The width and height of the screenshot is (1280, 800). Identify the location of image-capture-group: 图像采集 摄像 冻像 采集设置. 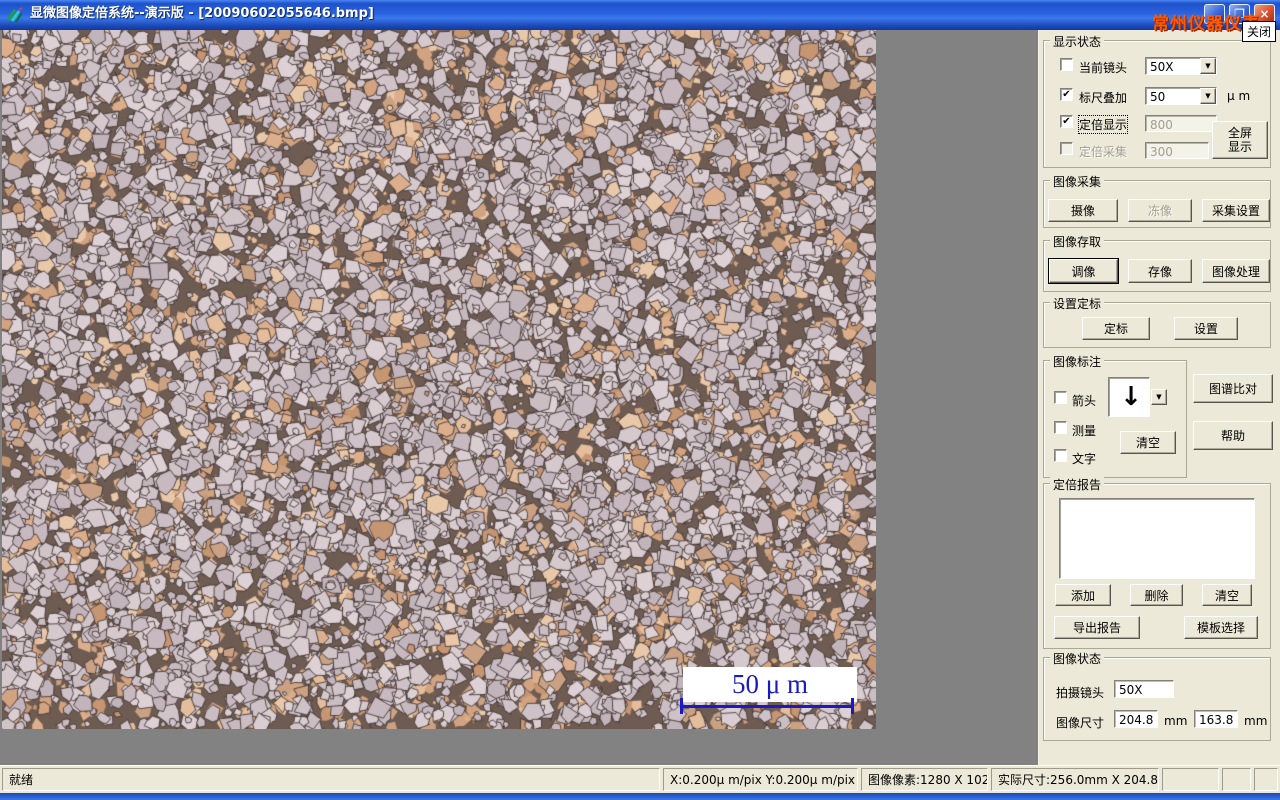
(1157, 200).